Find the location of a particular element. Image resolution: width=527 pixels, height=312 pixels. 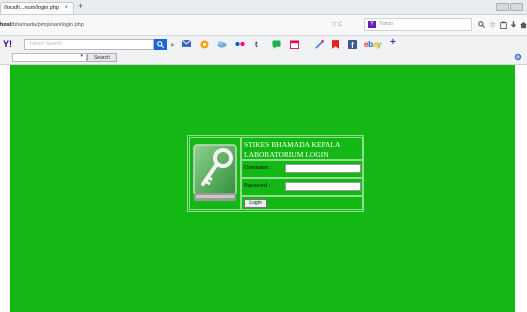

new-tab-button: + is located at coordinates (80, 6).